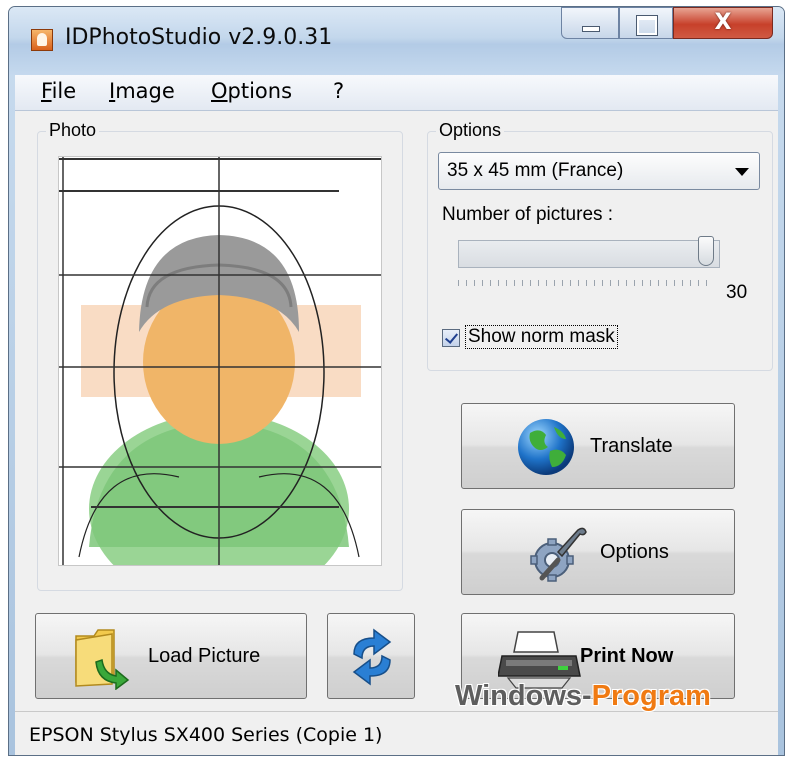  I want to click on menu-bar: File Image Options ?, so click(396, 93).